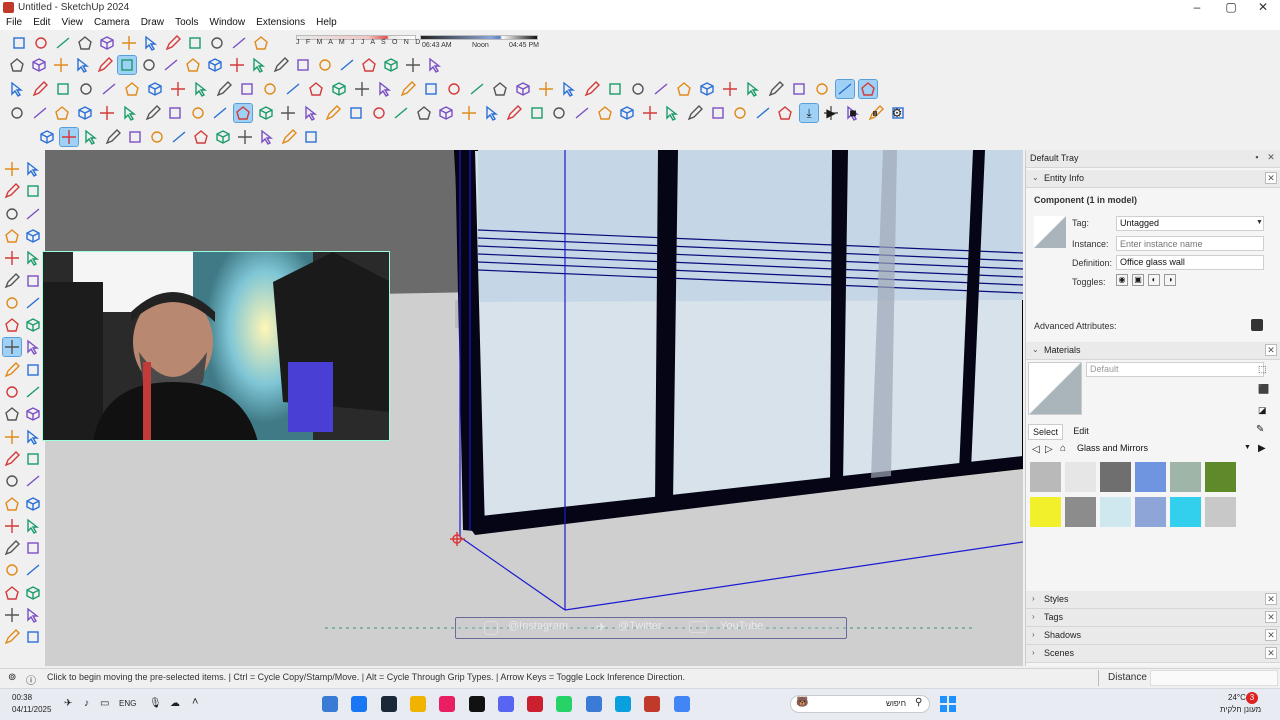 This screenshot has width=1280, height=720. What do you see at coordinates (259, 65) in the screenshot?
I see `toolbar-2-tool-12-icon` at bounding box center [259, 65].